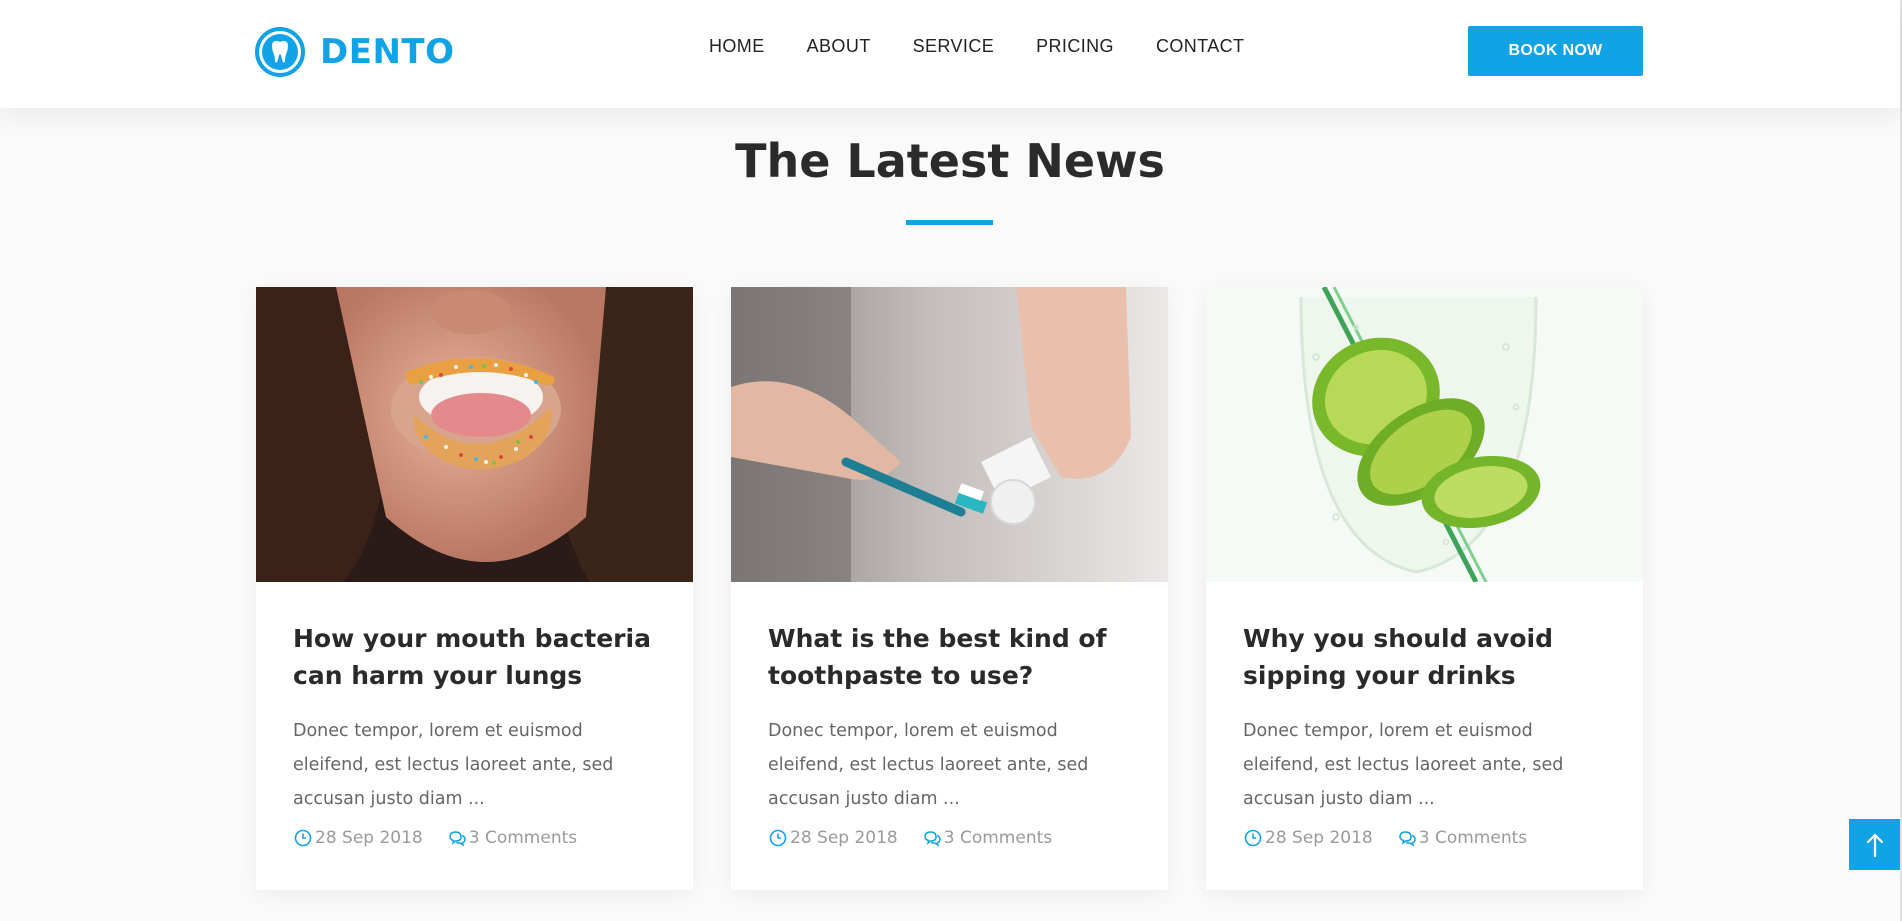 The width and height of the screenshot is (1902, 921). What do you see at coordinates (949, 434) in the screenshot?
I see `toothbrush-toothpaste-photo` at bounding box center [949, 434].